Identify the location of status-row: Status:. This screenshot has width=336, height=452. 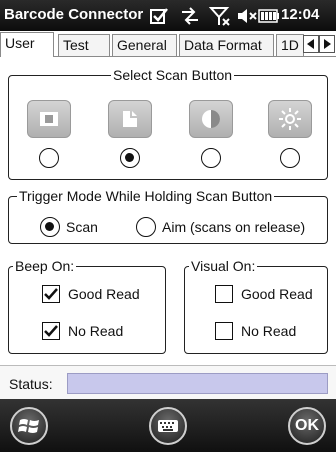
(168, 382).